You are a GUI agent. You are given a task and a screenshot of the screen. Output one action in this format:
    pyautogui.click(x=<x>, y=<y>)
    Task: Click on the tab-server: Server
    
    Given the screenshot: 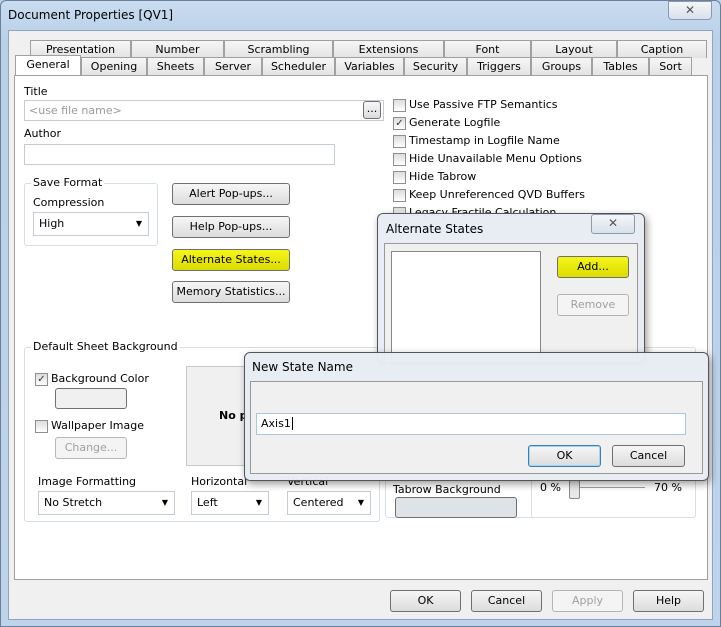 What is the action you would take?
    pyautogui.click(x=233, y=66)
    